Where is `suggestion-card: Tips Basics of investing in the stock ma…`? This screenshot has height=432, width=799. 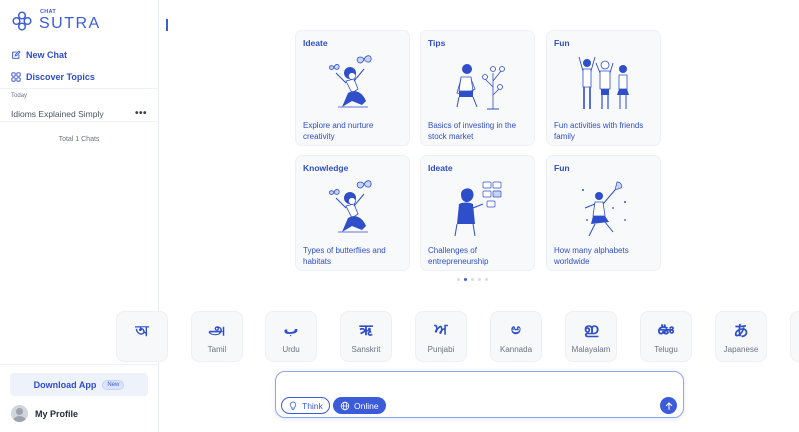
suggestion-card: Tips Basics of investing in the stock ma… is located at coordinates (477, 88).